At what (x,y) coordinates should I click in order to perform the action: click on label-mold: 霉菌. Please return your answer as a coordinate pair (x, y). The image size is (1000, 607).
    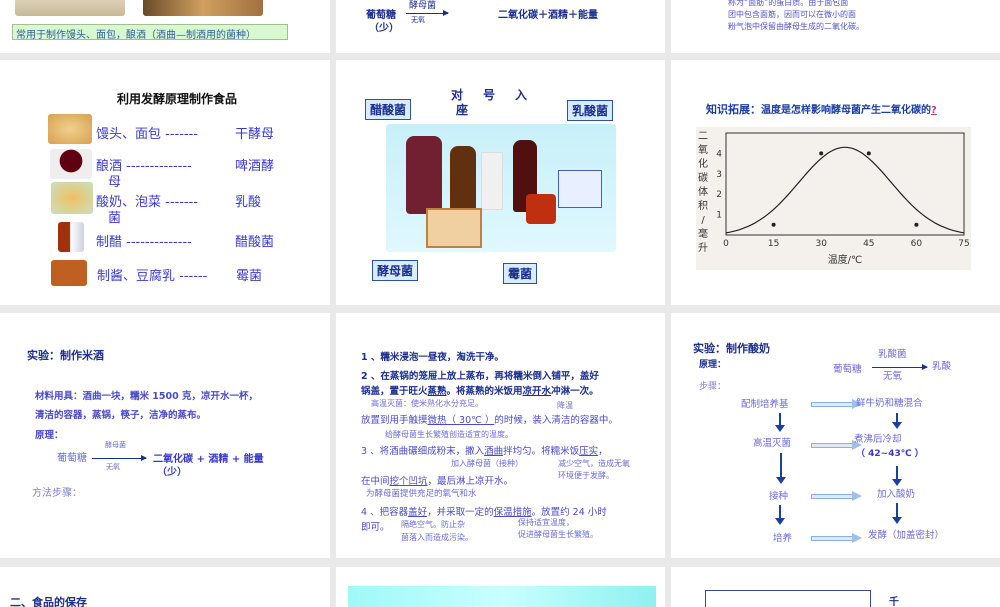
    Looking at the image, I should click on (520, 273).